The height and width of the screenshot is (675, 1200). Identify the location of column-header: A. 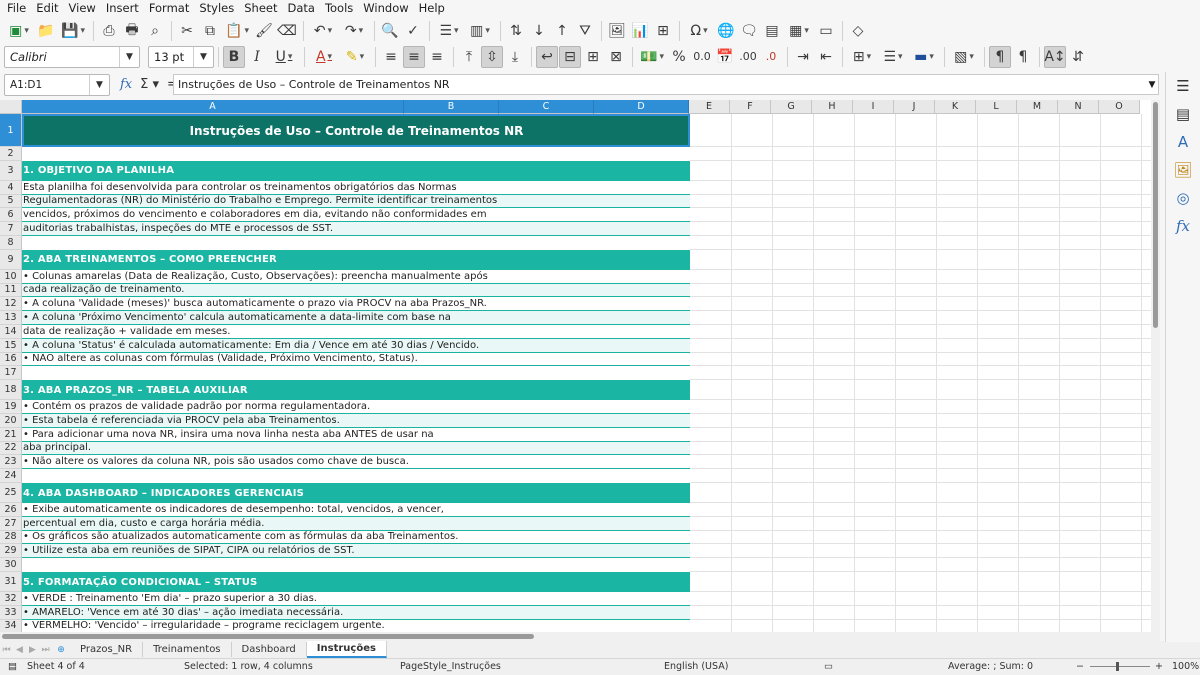
(213, 107).